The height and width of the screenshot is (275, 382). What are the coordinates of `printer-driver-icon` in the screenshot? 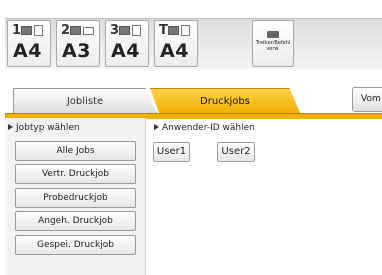 It's located at (273, 34).